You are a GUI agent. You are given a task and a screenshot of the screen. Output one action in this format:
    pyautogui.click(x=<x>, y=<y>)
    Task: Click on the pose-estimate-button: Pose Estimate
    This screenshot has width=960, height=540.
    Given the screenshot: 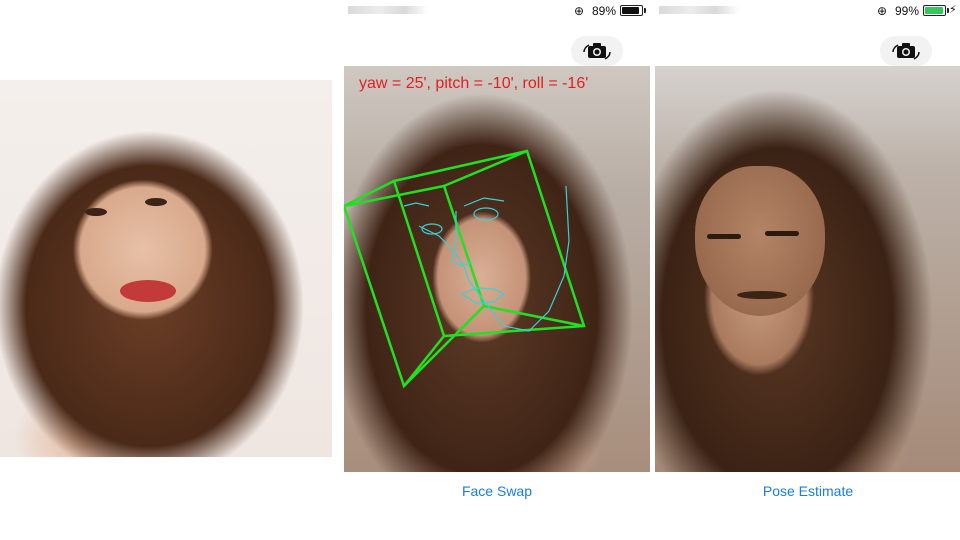 What is the action you would take?
    pyautogui.click(x=807, y=491)
    